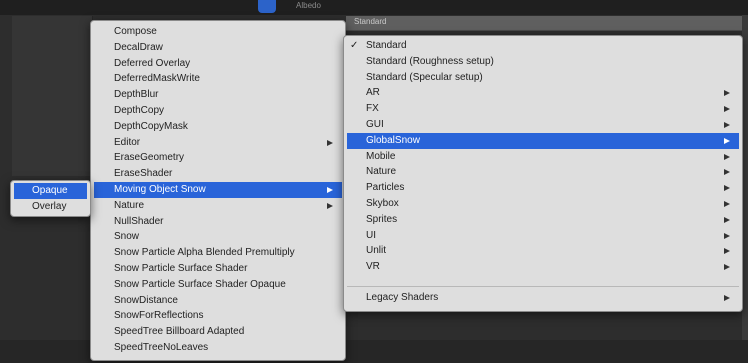  Describe the element at coordinates (543, 125) in the screenshot. I see `menu-item-gui: GUI` at that location.